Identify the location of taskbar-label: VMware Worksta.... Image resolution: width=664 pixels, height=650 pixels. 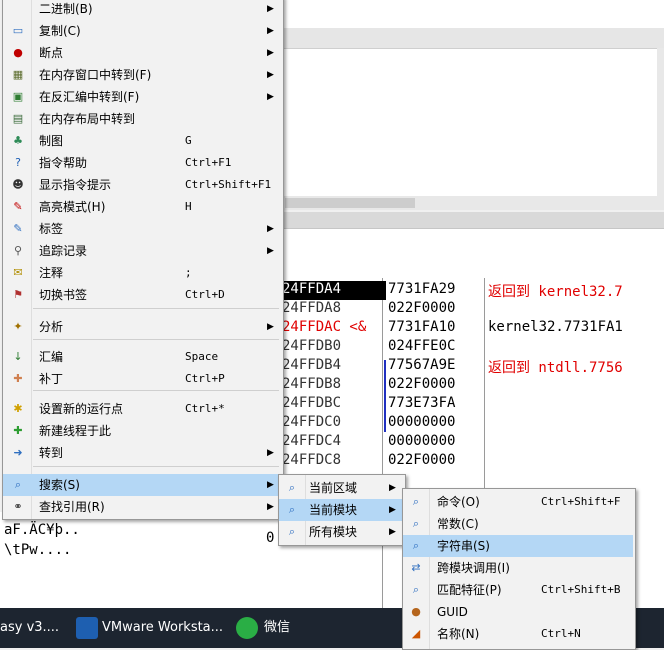
(163, 627).